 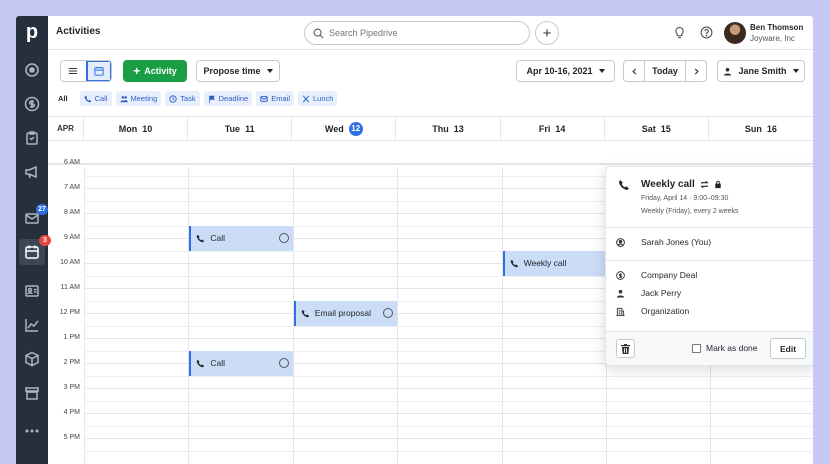 What do you see at coordinates (32, 325) in the screenshot?
I see `chart-icon` at bounding box center [32, 325].